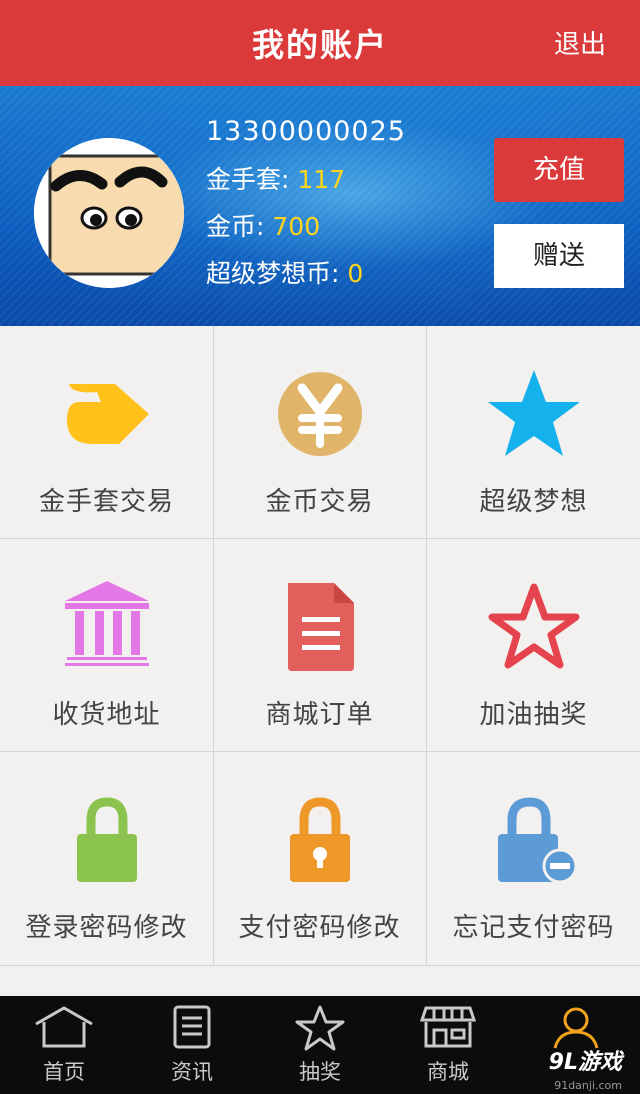  I want to click on tab-label: 抽奖, so click(320, 1072).